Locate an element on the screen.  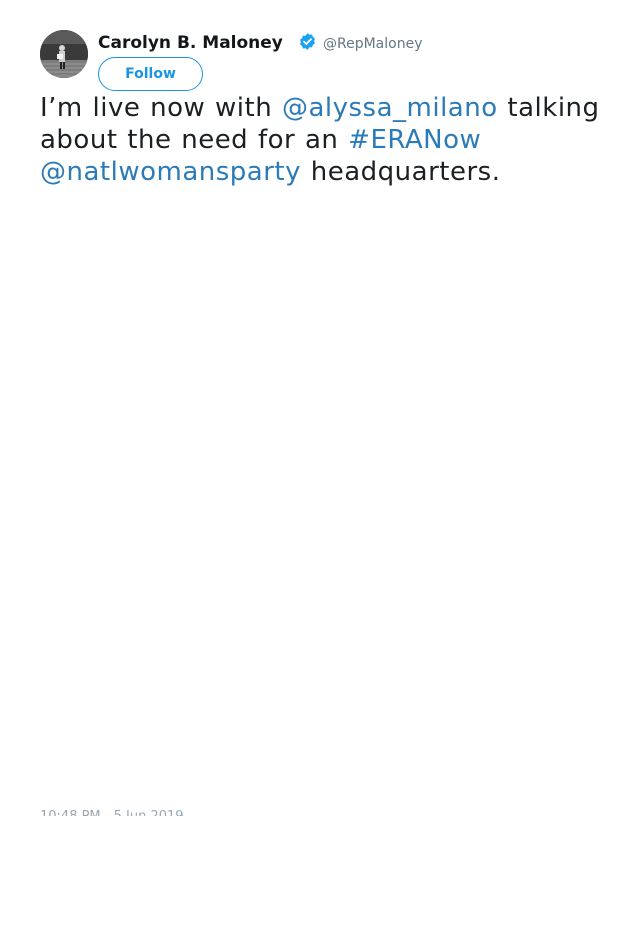
follow-button: Follow is located at coordinates (150, 74).